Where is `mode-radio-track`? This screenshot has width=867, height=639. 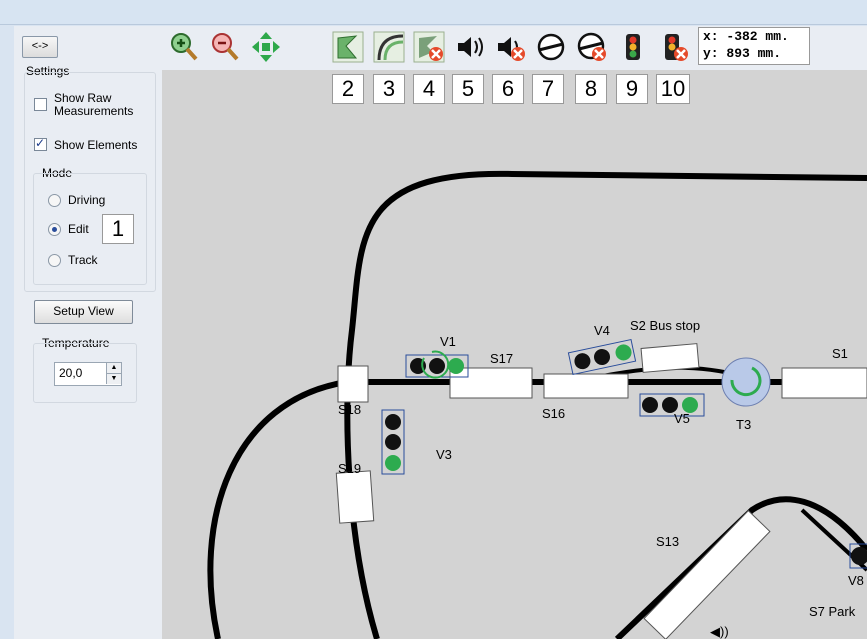
mode-radio-track is located at coordinates (54, 260).